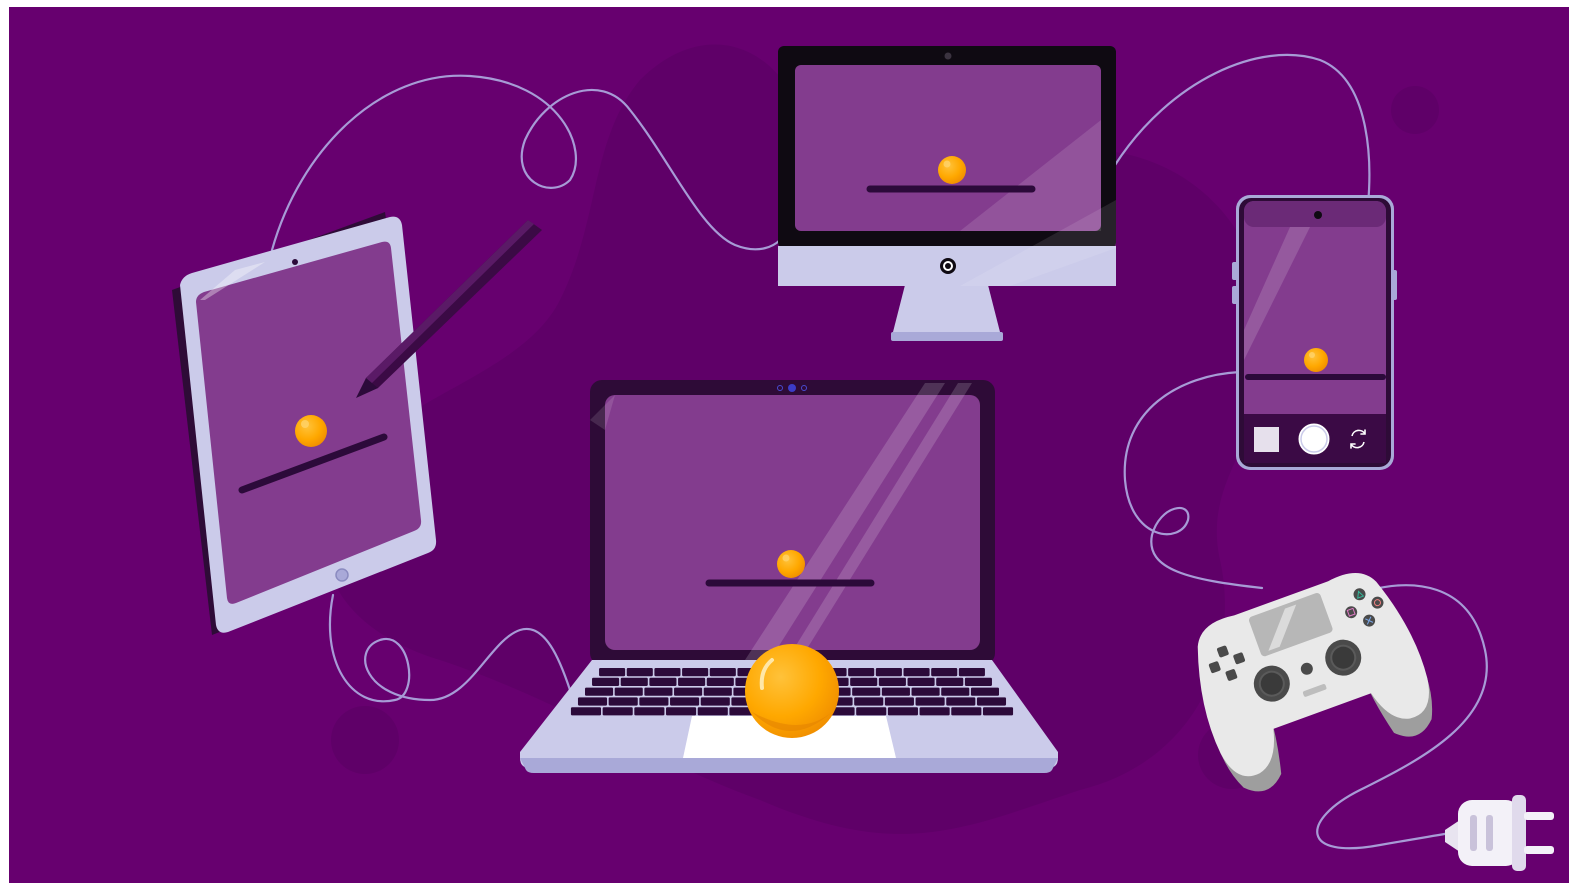  What do you see at coordinates (792, 691) in the screenshot?
I see `pong-ball-large` at bounding box center [792, 691].